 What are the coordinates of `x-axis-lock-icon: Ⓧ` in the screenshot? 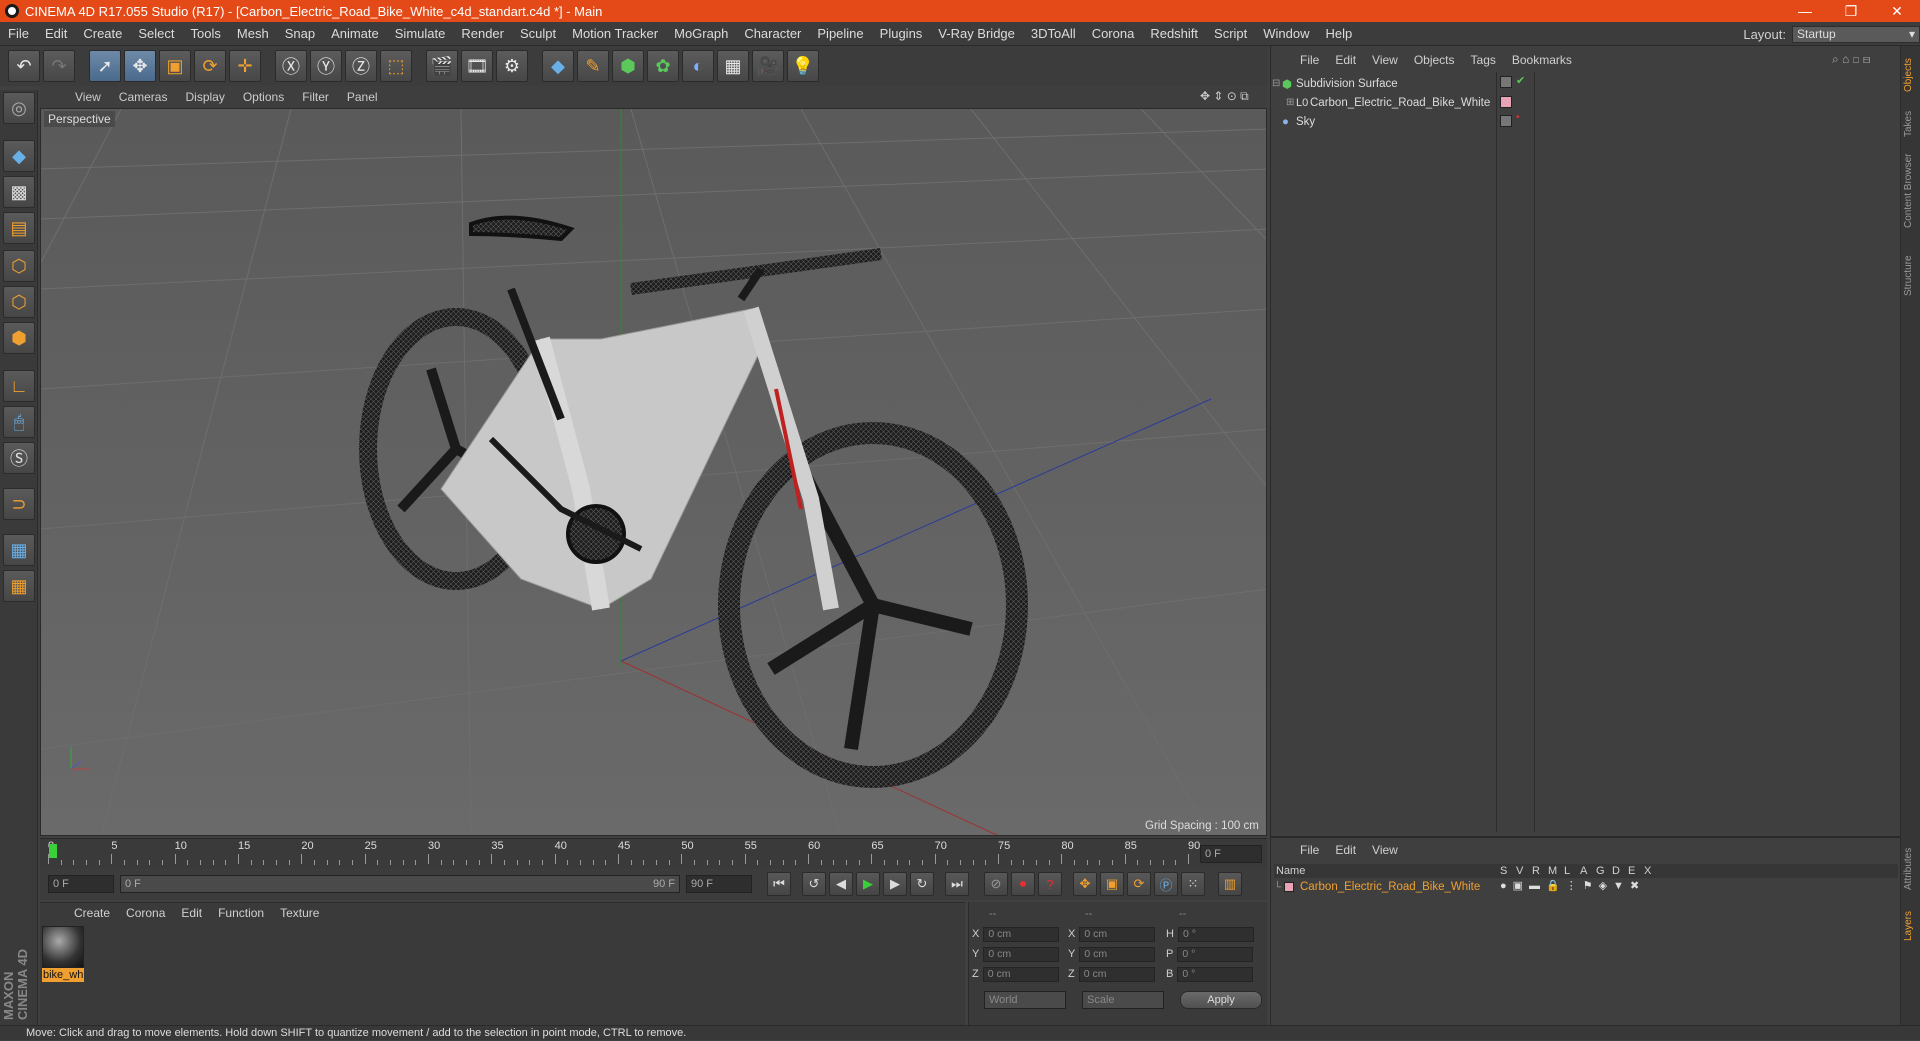 It's located at (291, 66).